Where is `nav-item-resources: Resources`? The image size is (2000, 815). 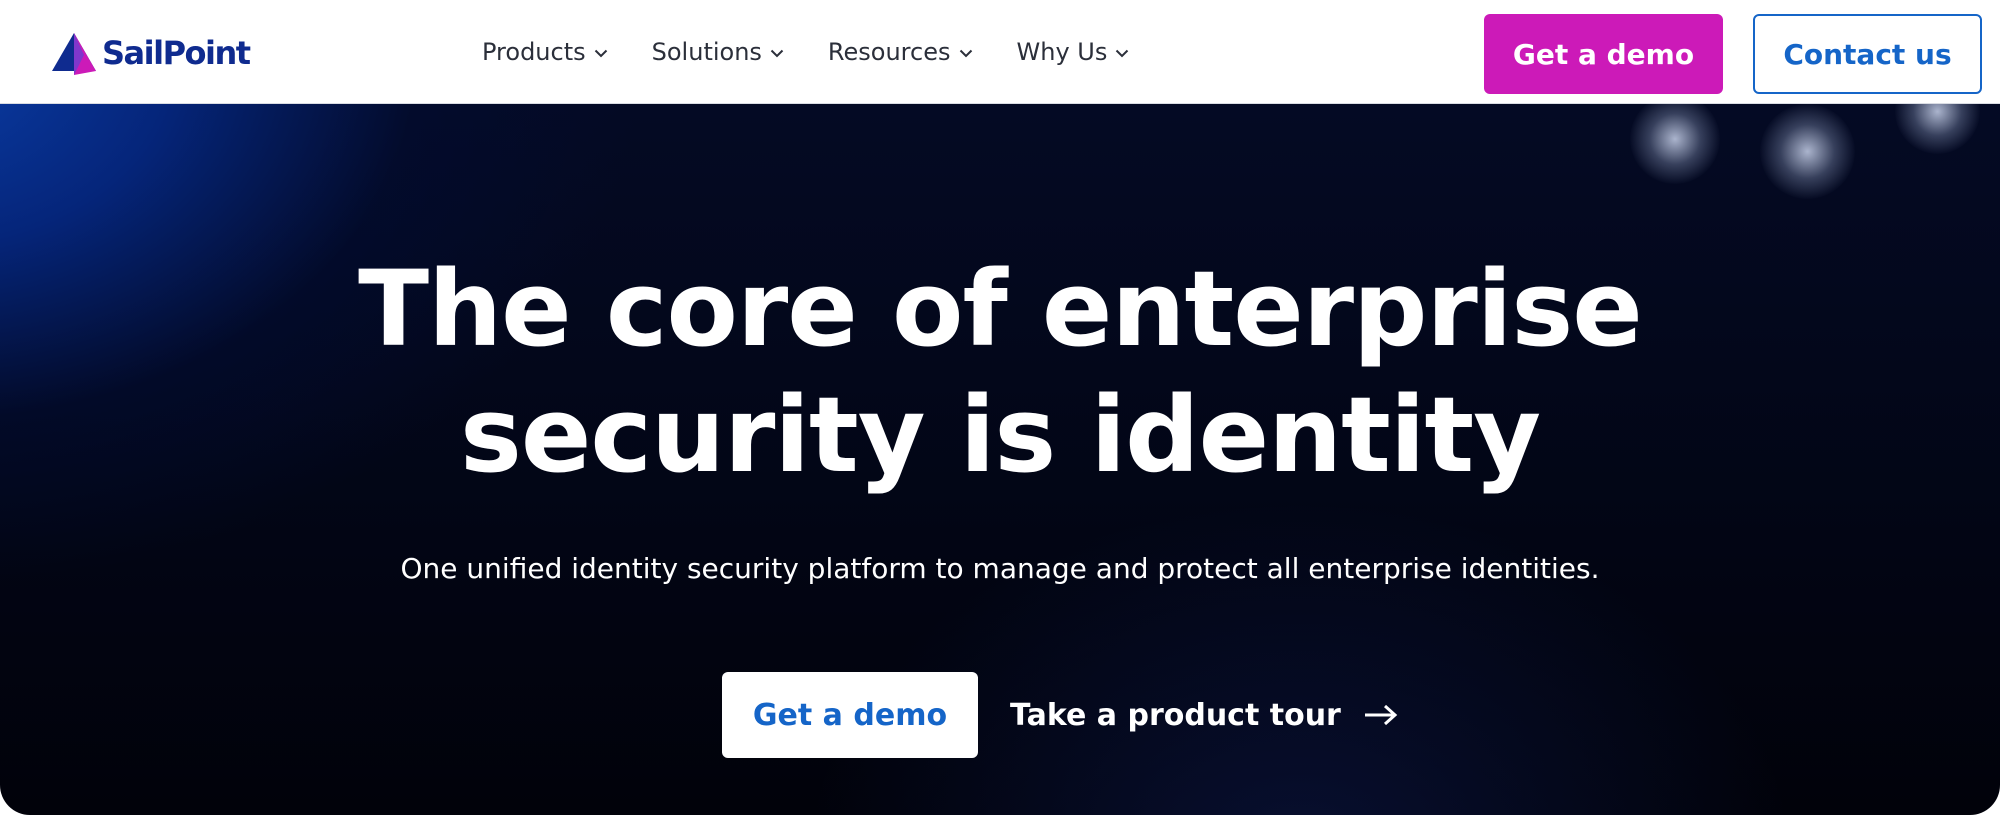 nav-item-resources: Resources is located at coordinates (900, 52).